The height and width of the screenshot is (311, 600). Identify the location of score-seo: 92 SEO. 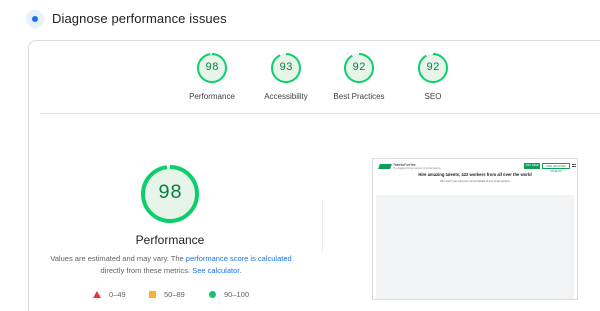
(433, 76).